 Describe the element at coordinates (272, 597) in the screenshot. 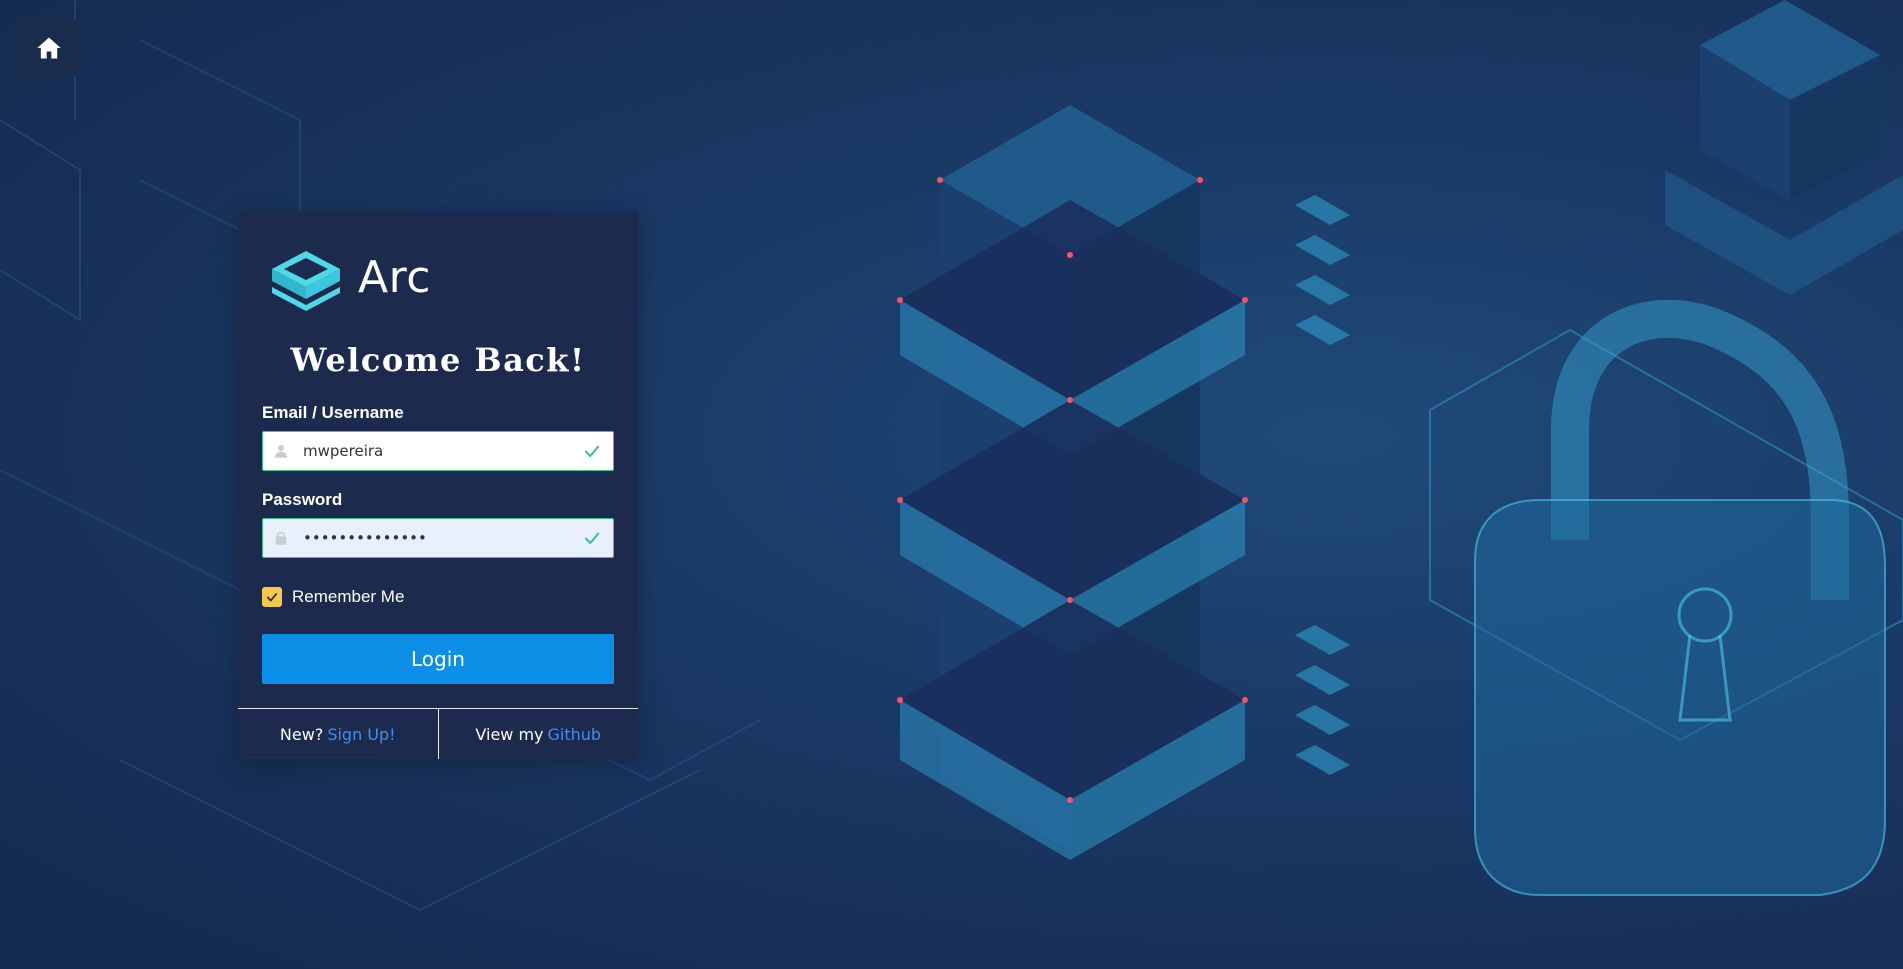

I see `checkbox-checked-icon` at that location.